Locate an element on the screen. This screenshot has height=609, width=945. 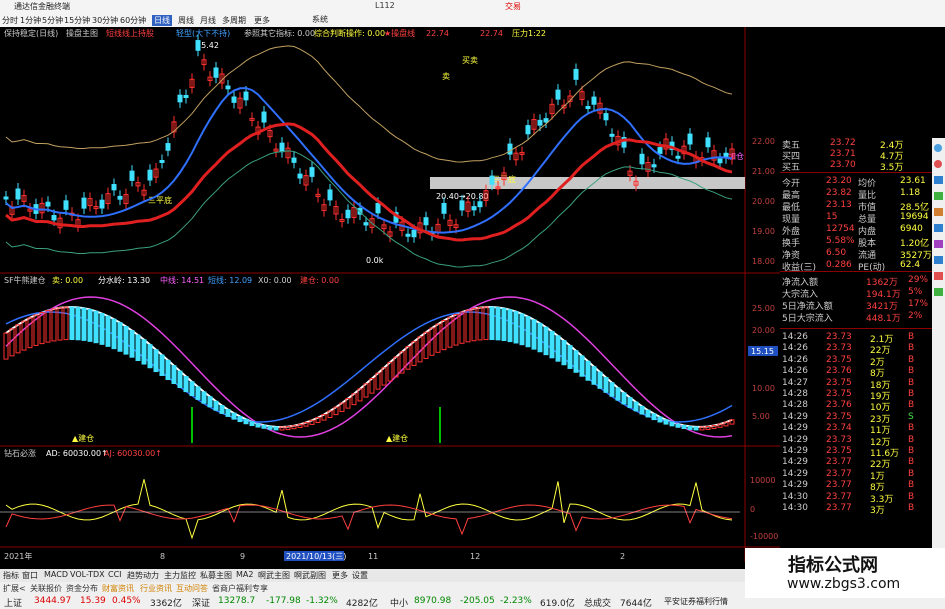
bottom-tab-4: CCI is located at coordinates (115, 574).